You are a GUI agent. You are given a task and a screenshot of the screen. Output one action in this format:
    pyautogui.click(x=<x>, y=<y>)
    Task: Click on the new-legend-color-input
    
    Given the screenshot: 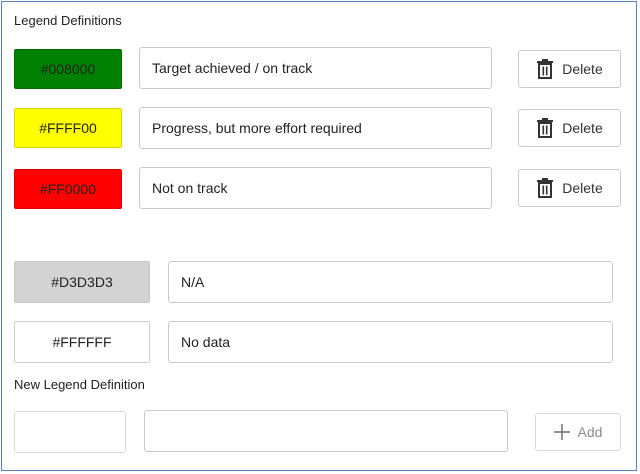 What is the action you would take?
    pyautogui.click(x=70, y=432)
    